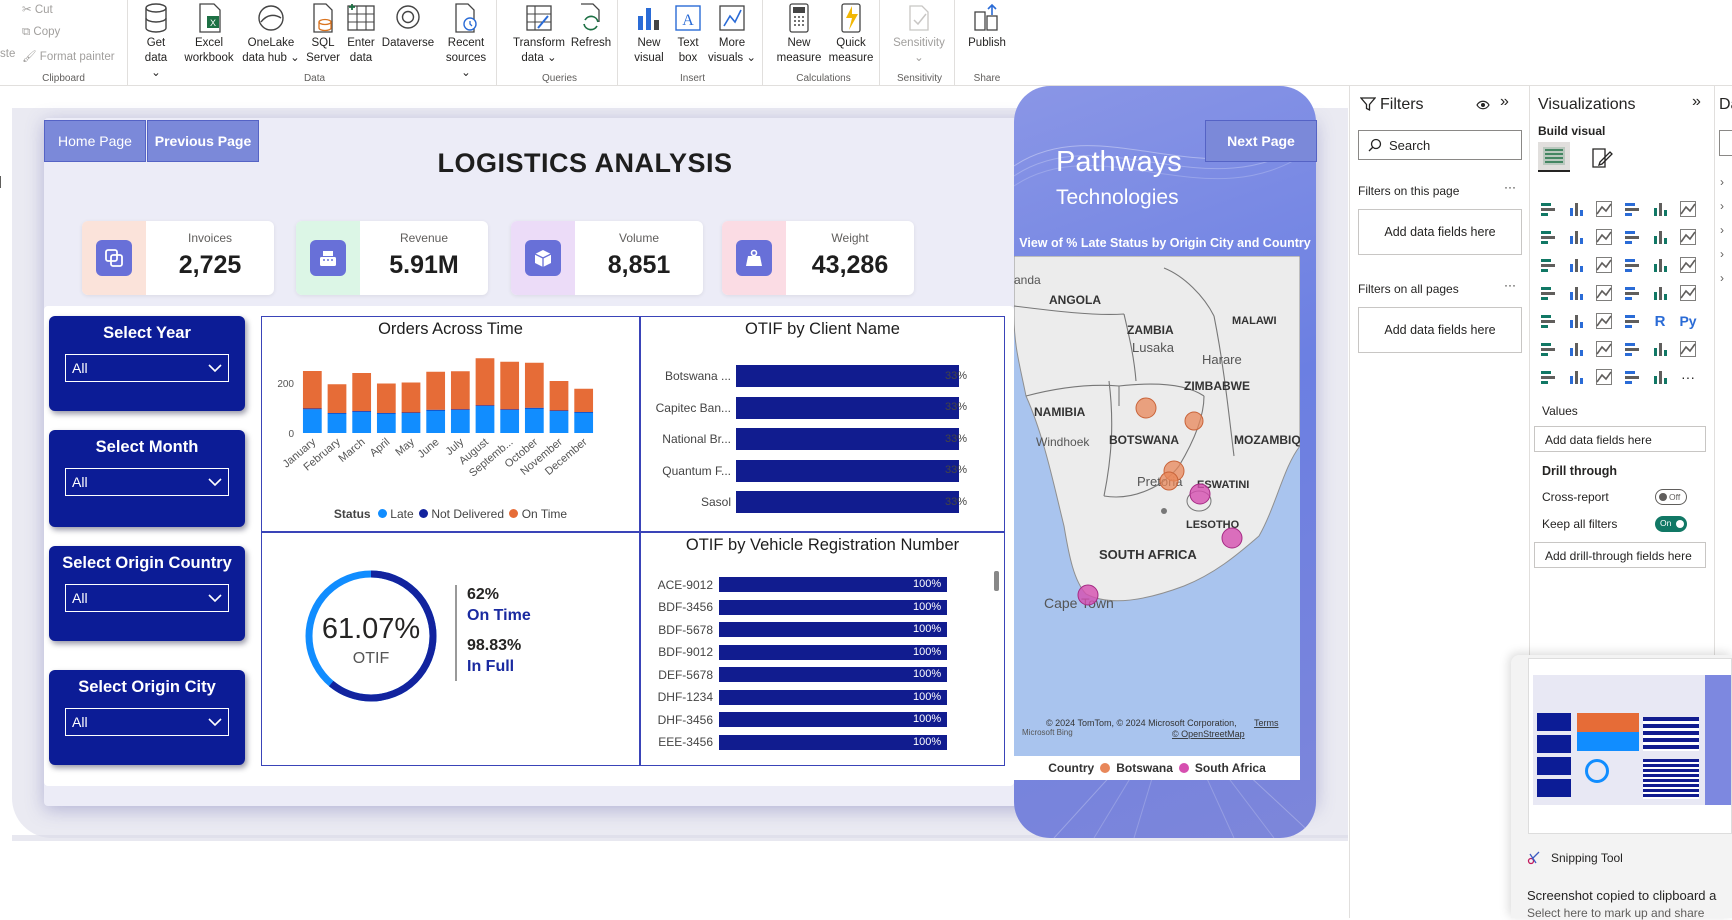  I want to click on paste-label: ste, so click(7, 54).